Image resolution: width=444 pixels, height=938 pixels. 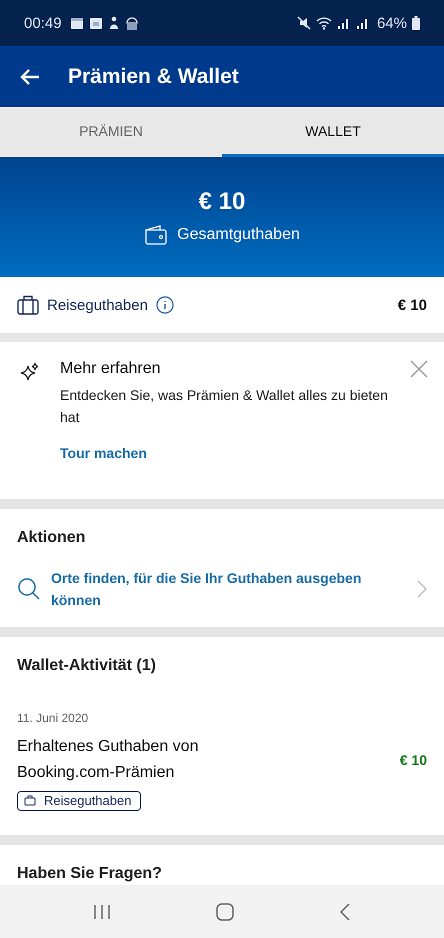 I want to click on chevron-right-icon, so click(x=422, y=589).